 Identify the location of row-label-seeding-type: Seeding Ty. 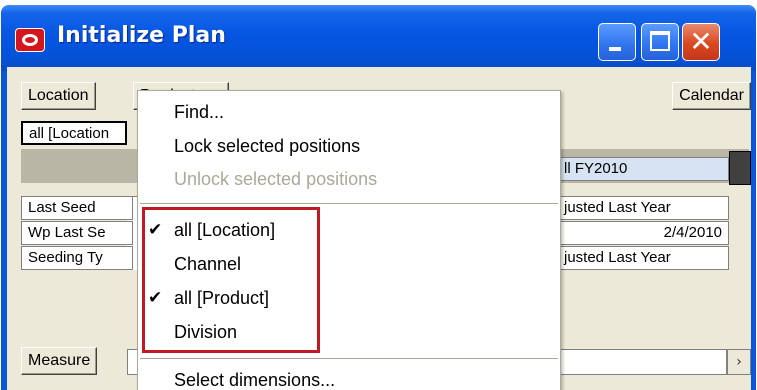
(77, 258).